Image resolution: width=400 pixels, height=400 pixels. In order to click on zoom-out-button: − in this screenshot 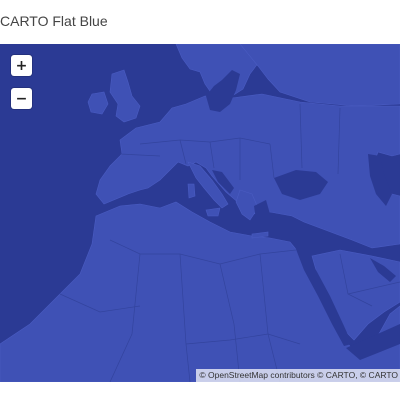, I will do `click(21, 98)`.